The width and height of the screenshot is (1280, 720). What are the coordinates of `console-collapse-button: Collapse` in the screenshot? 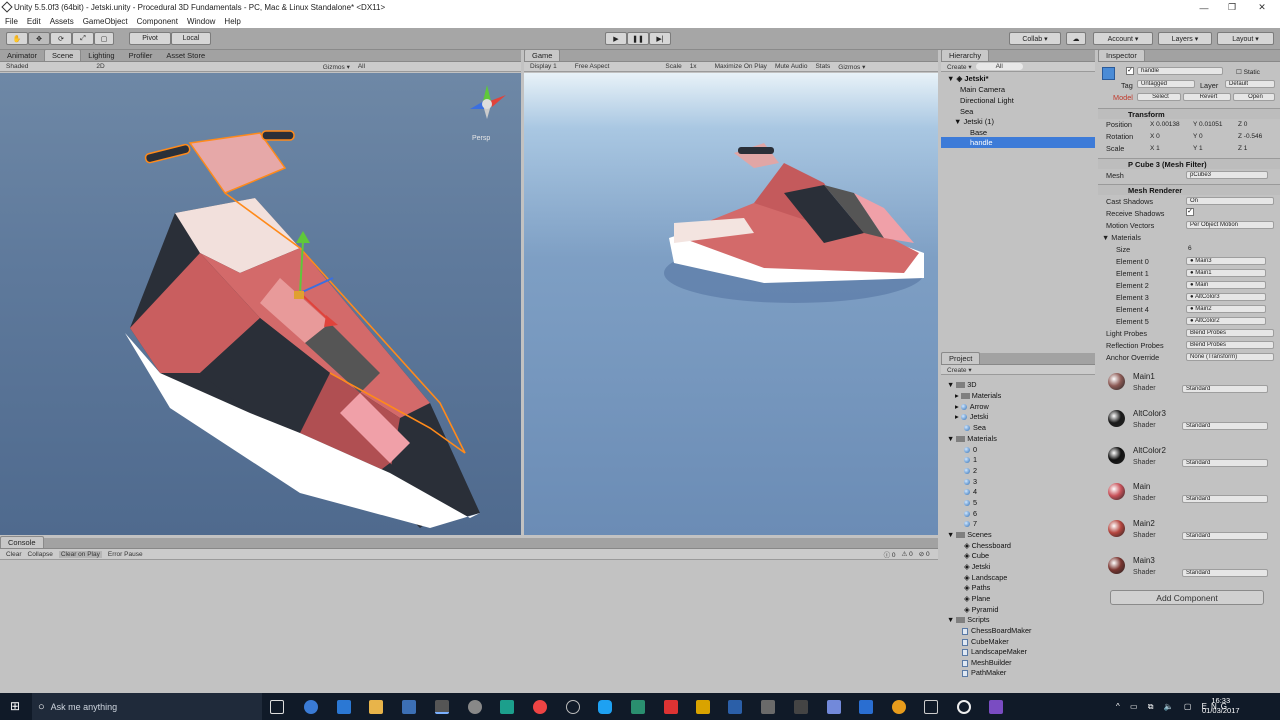 It's located at (40, 554).